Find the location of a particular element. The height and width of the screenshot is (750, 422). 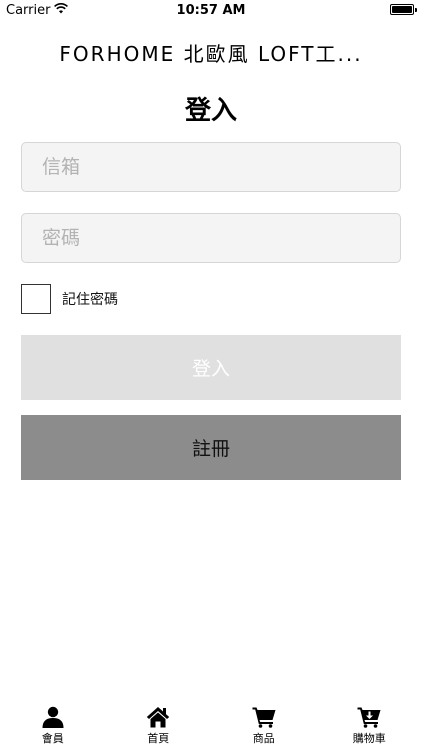

home-icon is located at coordinates (158, 717).